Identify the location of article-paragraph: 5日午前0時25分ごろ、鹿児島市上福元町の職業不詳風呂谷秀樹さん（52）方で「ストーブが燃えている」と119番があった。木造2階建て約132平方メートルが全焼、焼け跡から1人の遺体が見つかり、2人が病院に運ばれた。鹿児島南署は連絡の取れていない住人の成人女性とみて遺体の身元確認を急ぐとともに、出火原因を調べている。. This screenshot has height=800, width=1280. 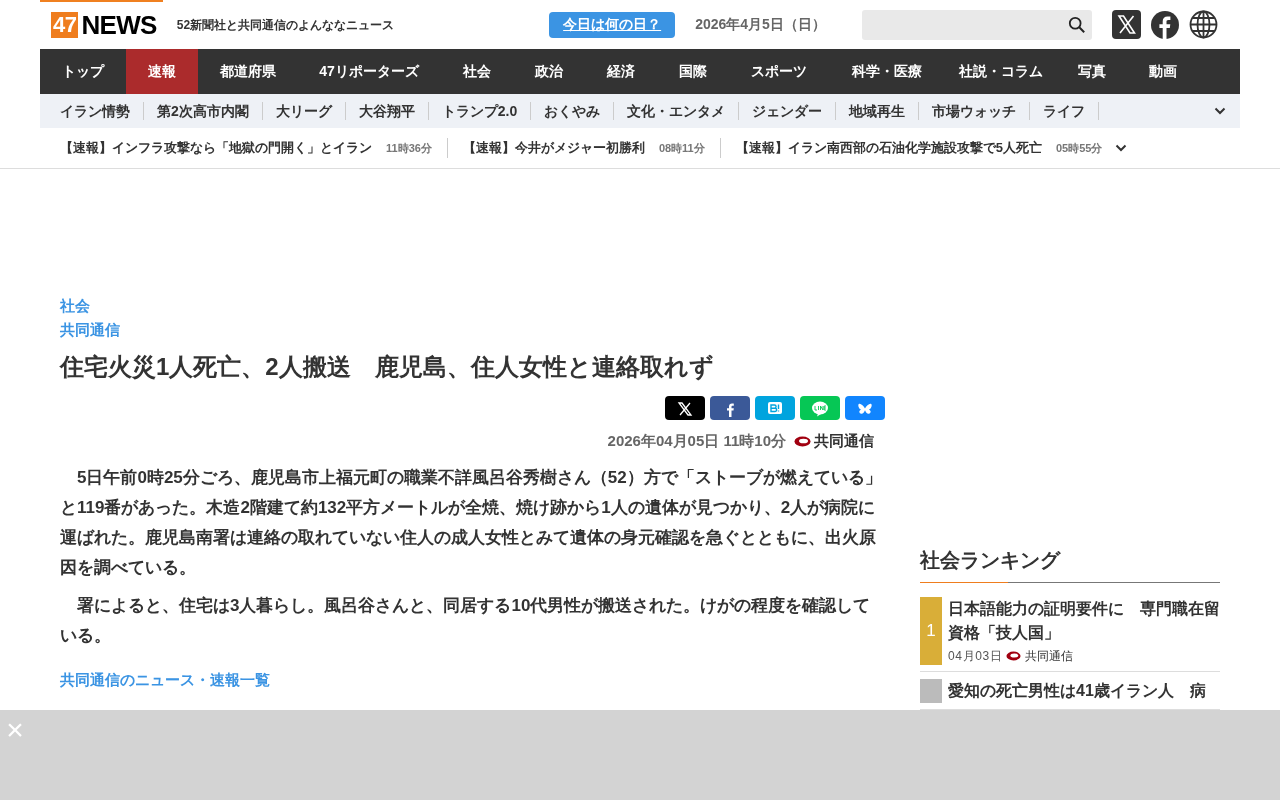
(471, 522).